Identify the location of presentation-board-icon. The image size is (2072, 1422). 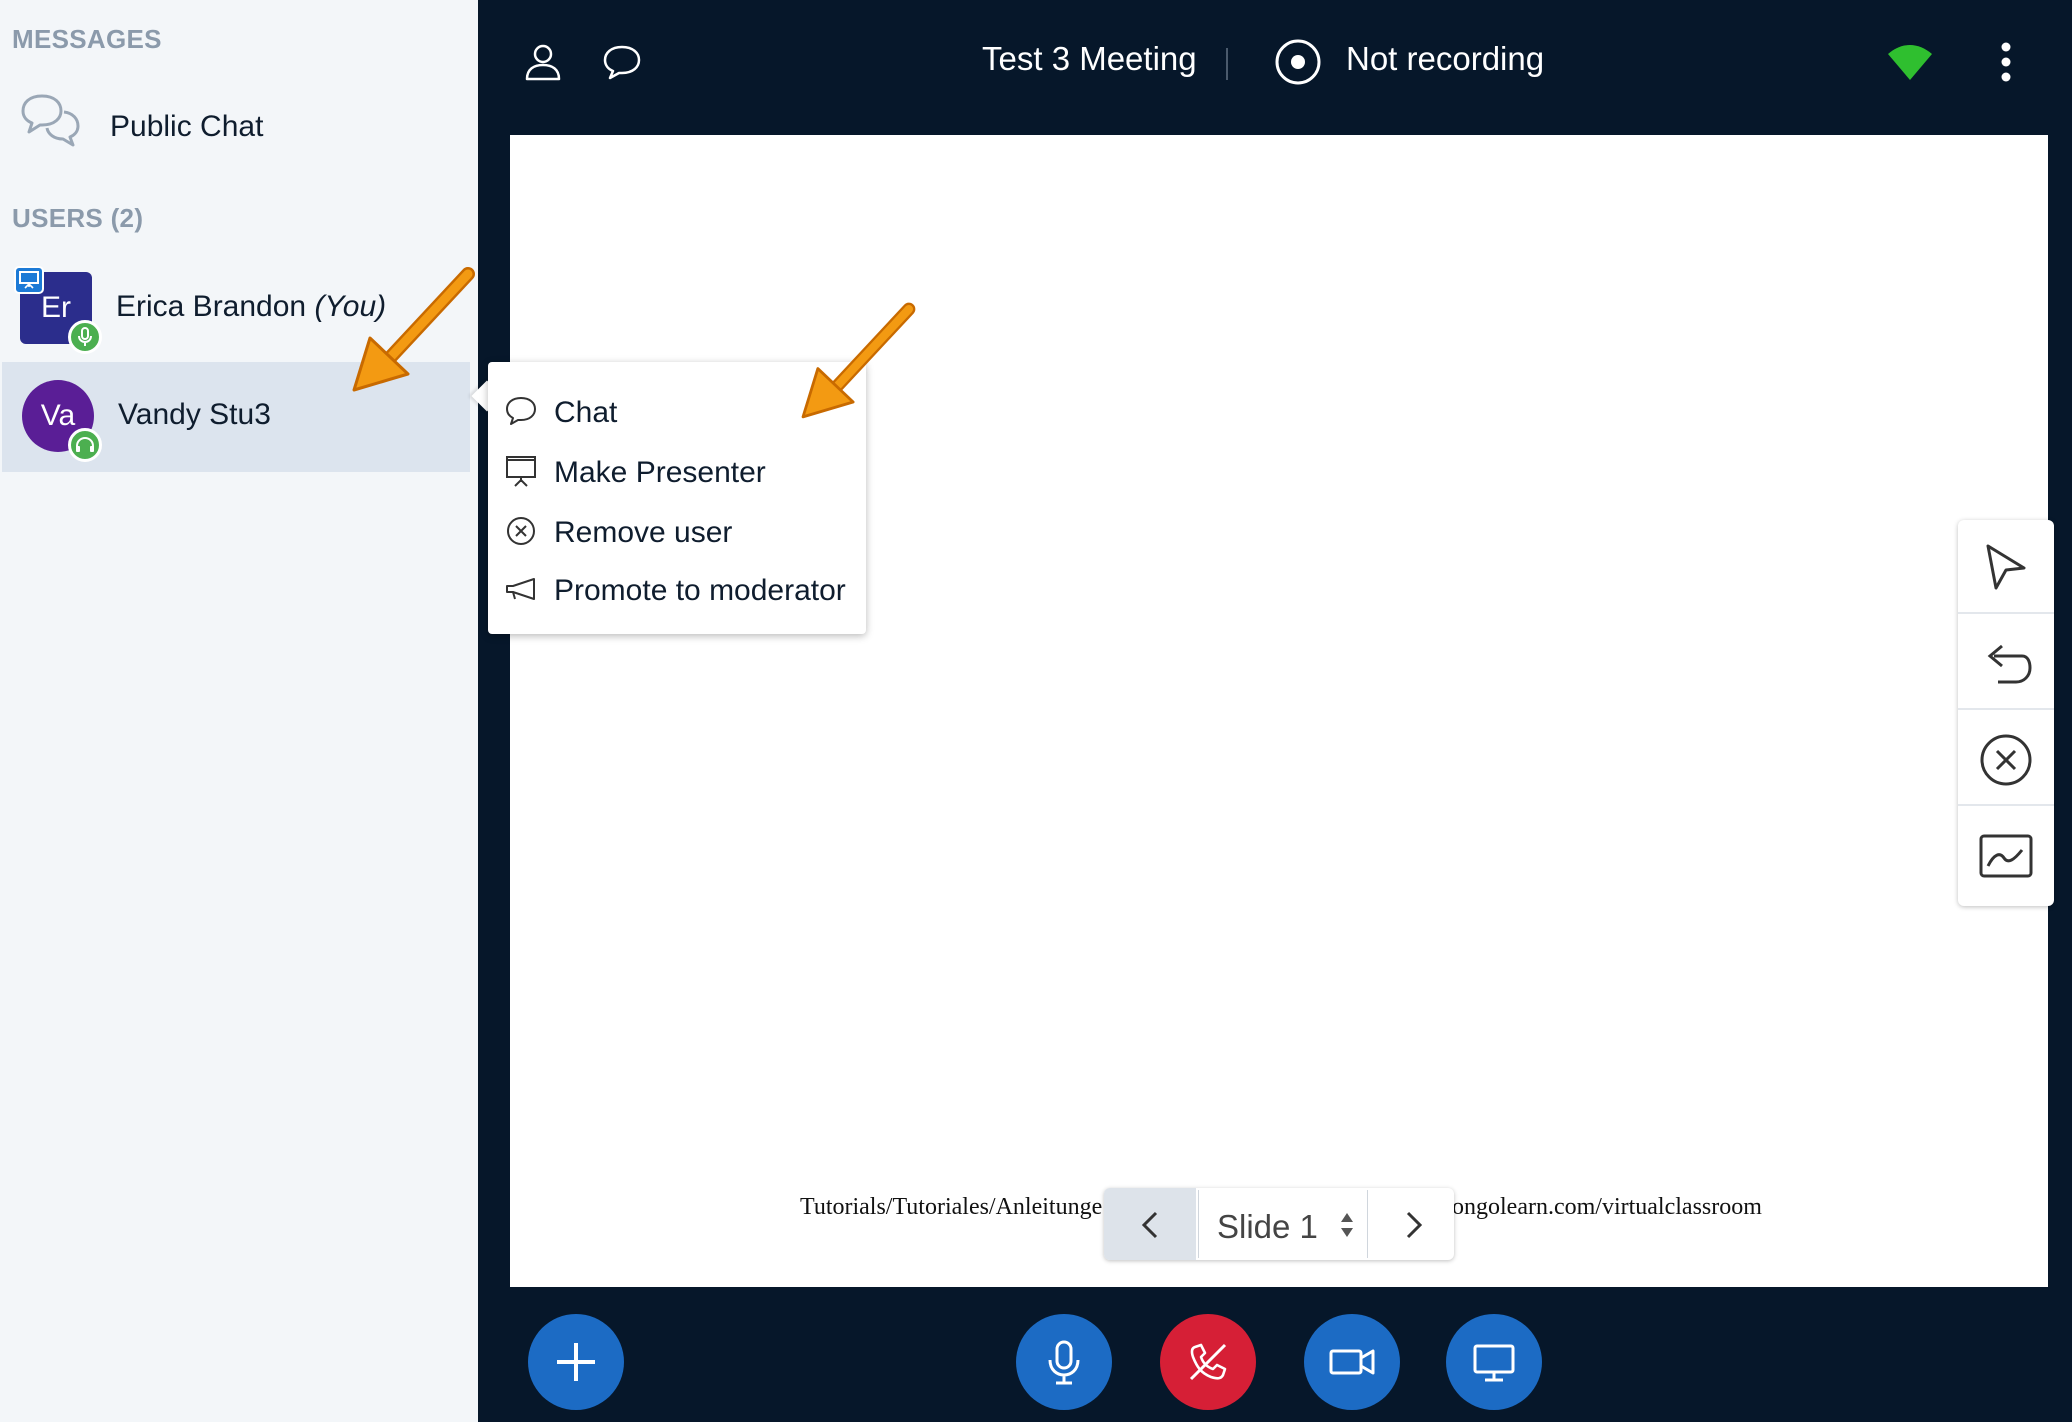
(521, 471).